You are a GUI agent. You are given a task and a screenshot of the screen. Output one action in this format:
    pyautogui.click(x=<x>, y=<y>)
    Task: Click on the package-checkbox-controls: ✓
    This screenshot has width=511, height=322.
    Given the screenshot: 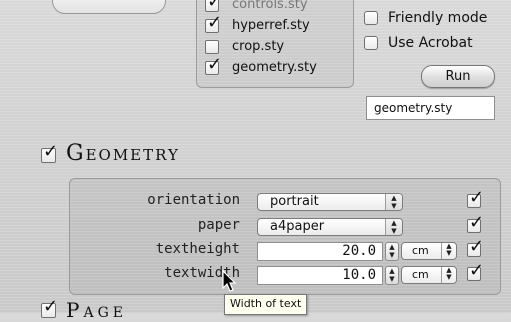 What is the action you would take?
    pyautogui.click(x=214, y=6)
    